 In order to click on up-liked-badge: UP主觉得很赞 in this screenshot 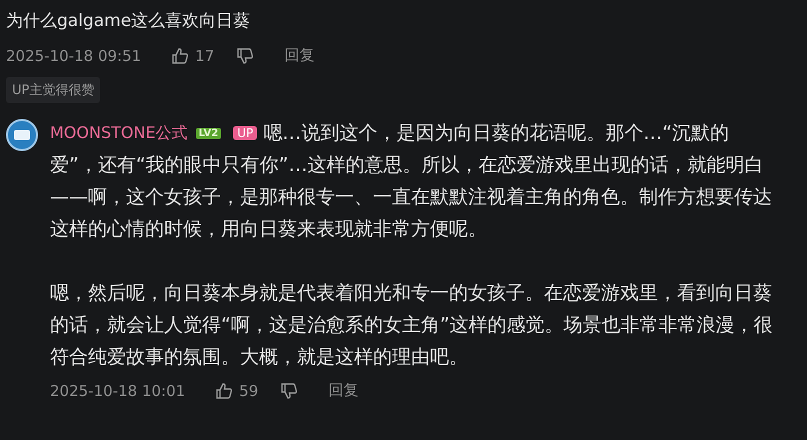, I will do `click(53, 90)`.